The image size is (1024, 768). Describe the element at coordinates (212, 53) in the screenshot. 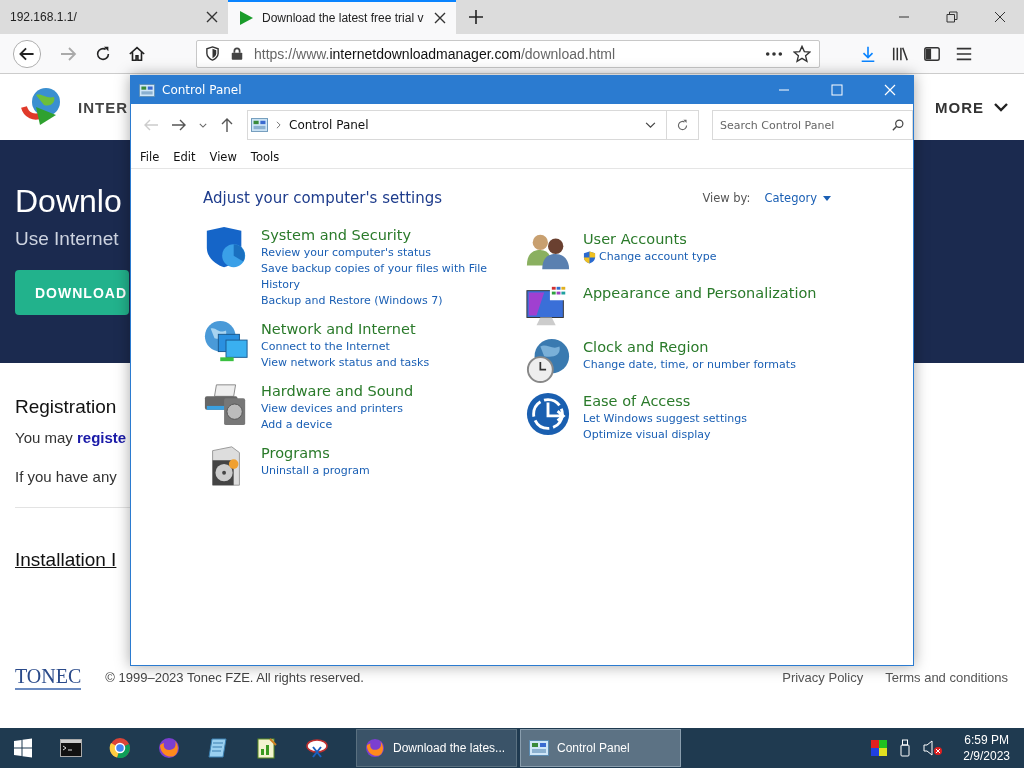

I see `shield-icon` at that location.